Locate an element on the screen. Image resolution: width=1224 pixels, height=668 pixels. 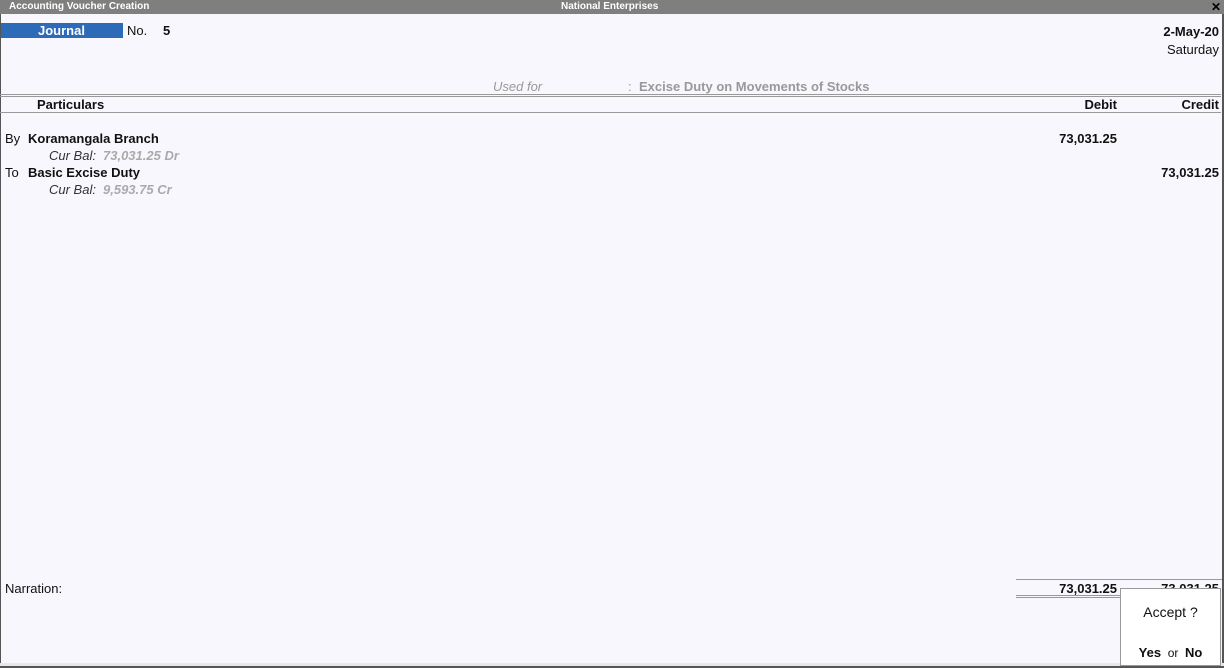
used-for-value: Excise Duty on Movements of Stocks is located at coordinates (754, 86).